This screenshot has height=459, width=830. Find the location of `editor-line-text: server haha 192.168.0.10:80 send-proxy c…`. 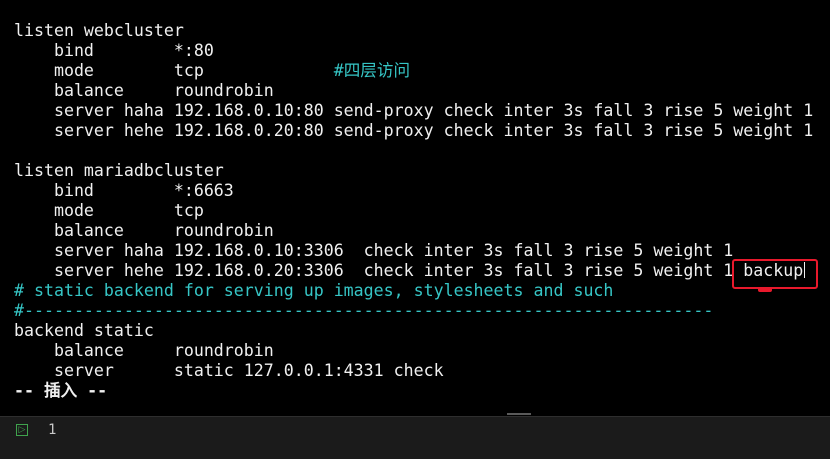

editor-line-text: server haha 192.168.0.10:80 send-proxy c… is located at coordinates (414, 110).